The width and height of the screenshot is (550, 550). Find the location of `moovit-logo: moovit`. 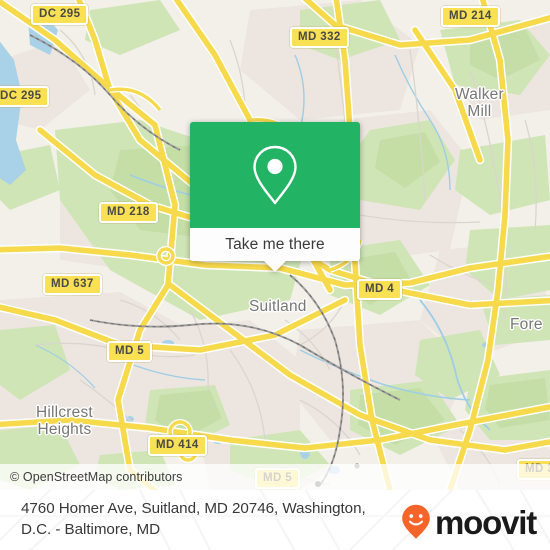

moovit-logo: moovit is located at coordinates (469, 522).